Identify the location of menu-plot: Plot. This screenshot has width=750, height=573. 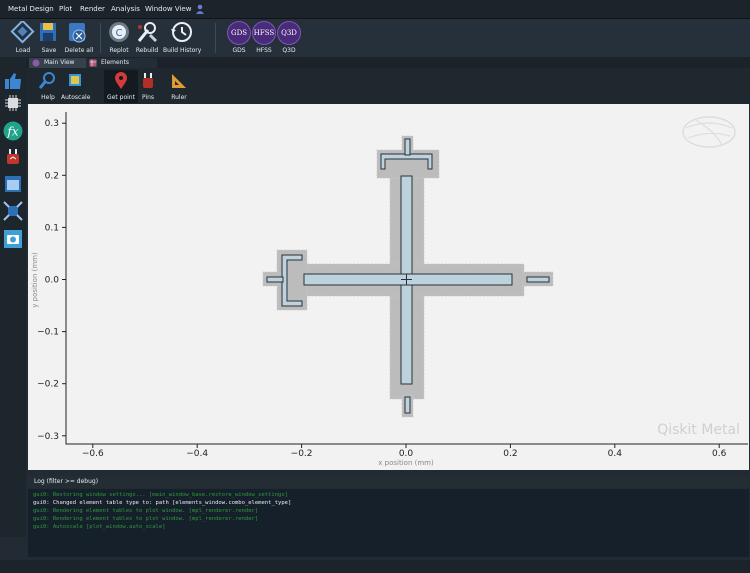
(65, 9).